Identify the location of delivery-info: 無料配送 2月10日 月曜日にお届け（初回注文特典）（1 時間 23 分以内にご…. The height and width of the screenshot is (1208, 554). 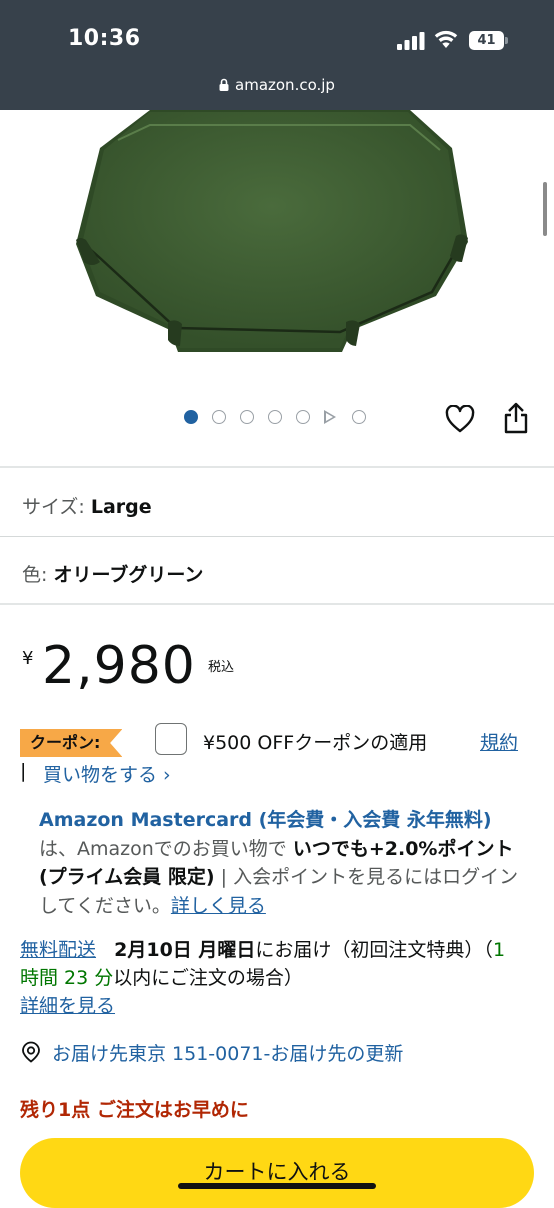
(270, 978).